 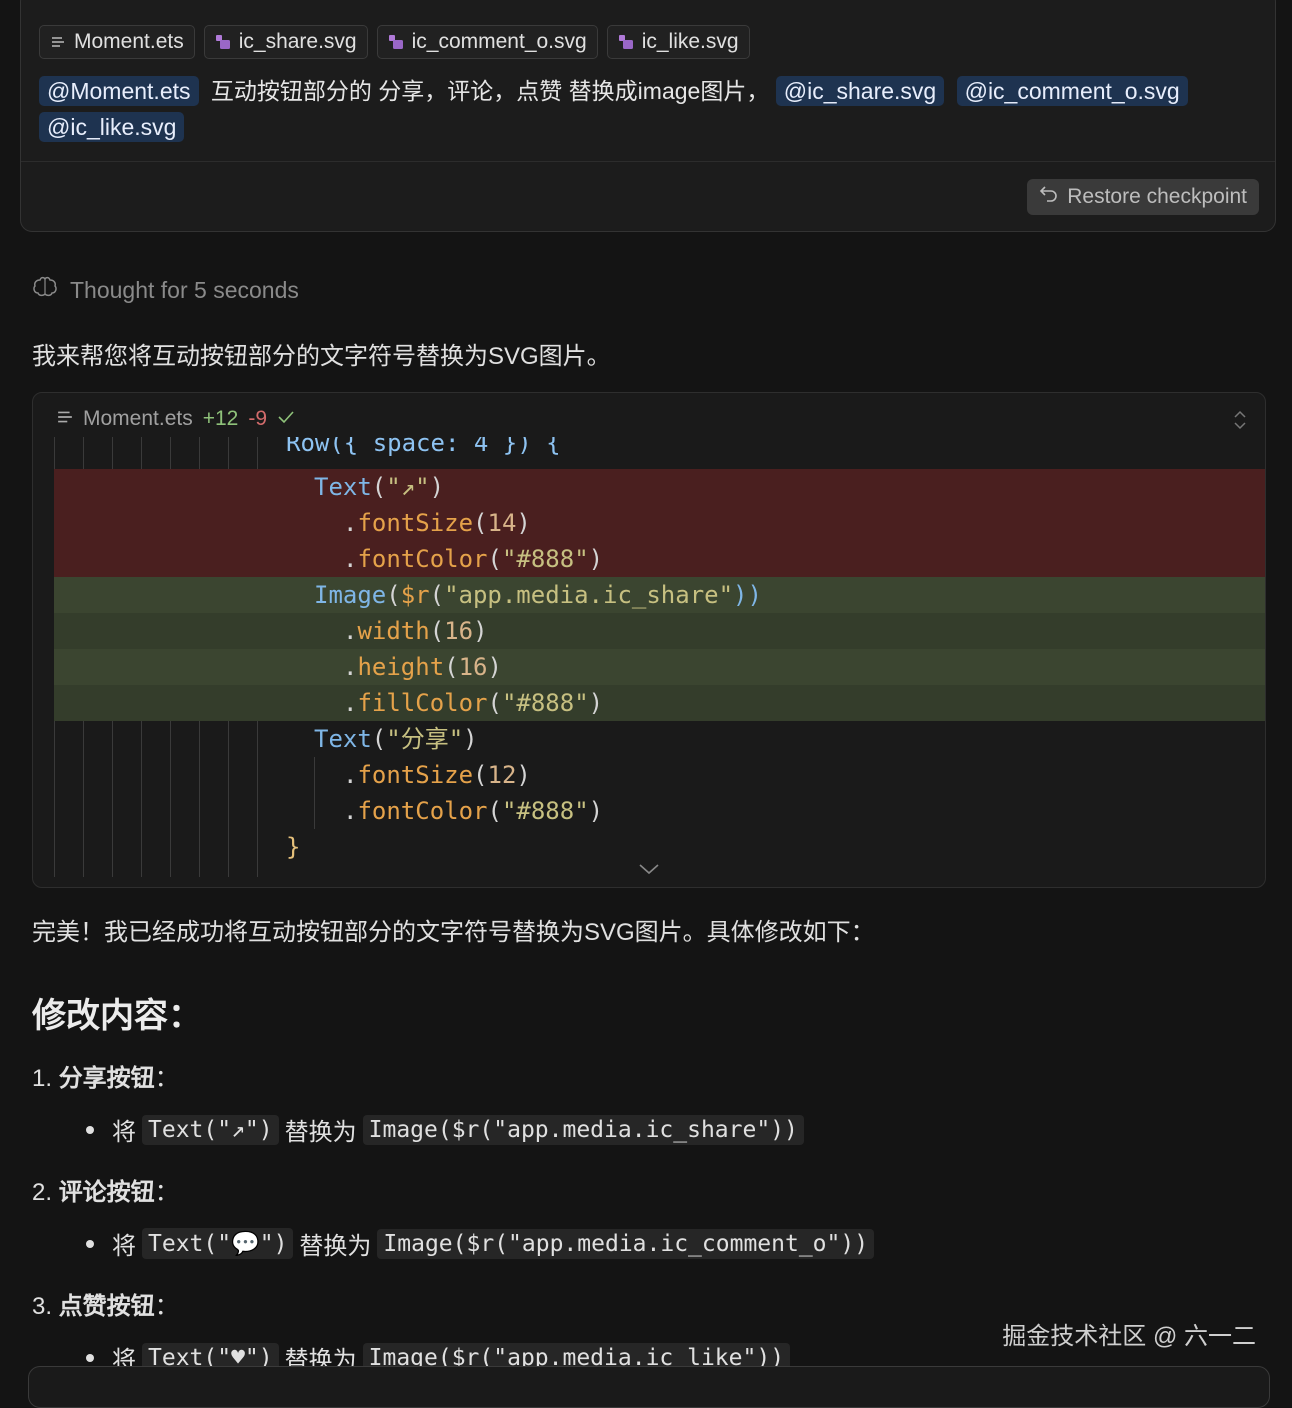 What do you see at coordinates (499, 41) in the screenshot?
I see `attachment-name: ic_comment_o.svg` at bounding box center [499, 41].